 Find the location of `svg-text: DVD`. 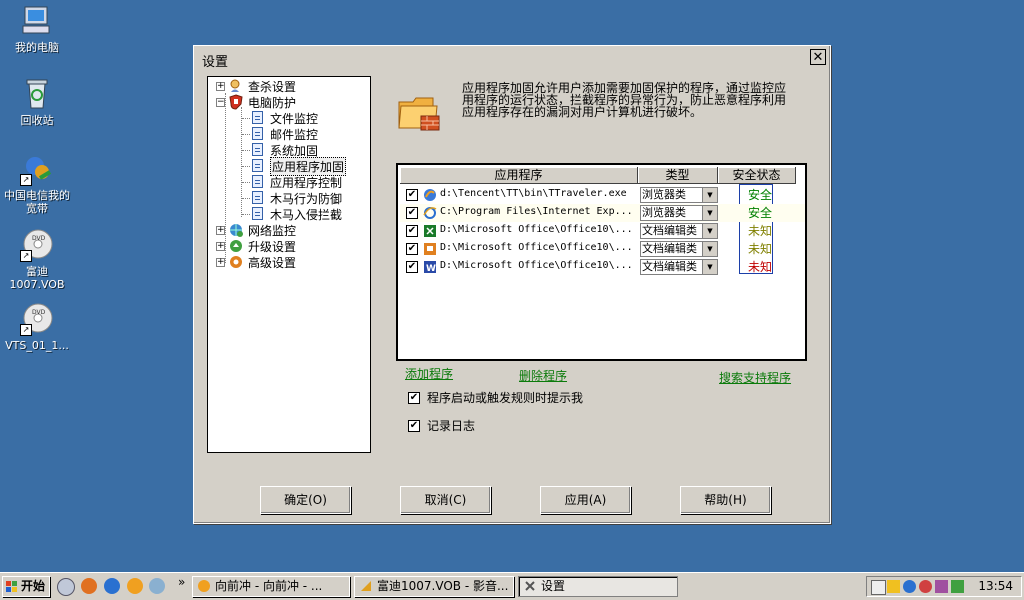

svg-text: DVD is located at coordinates (39, 312).